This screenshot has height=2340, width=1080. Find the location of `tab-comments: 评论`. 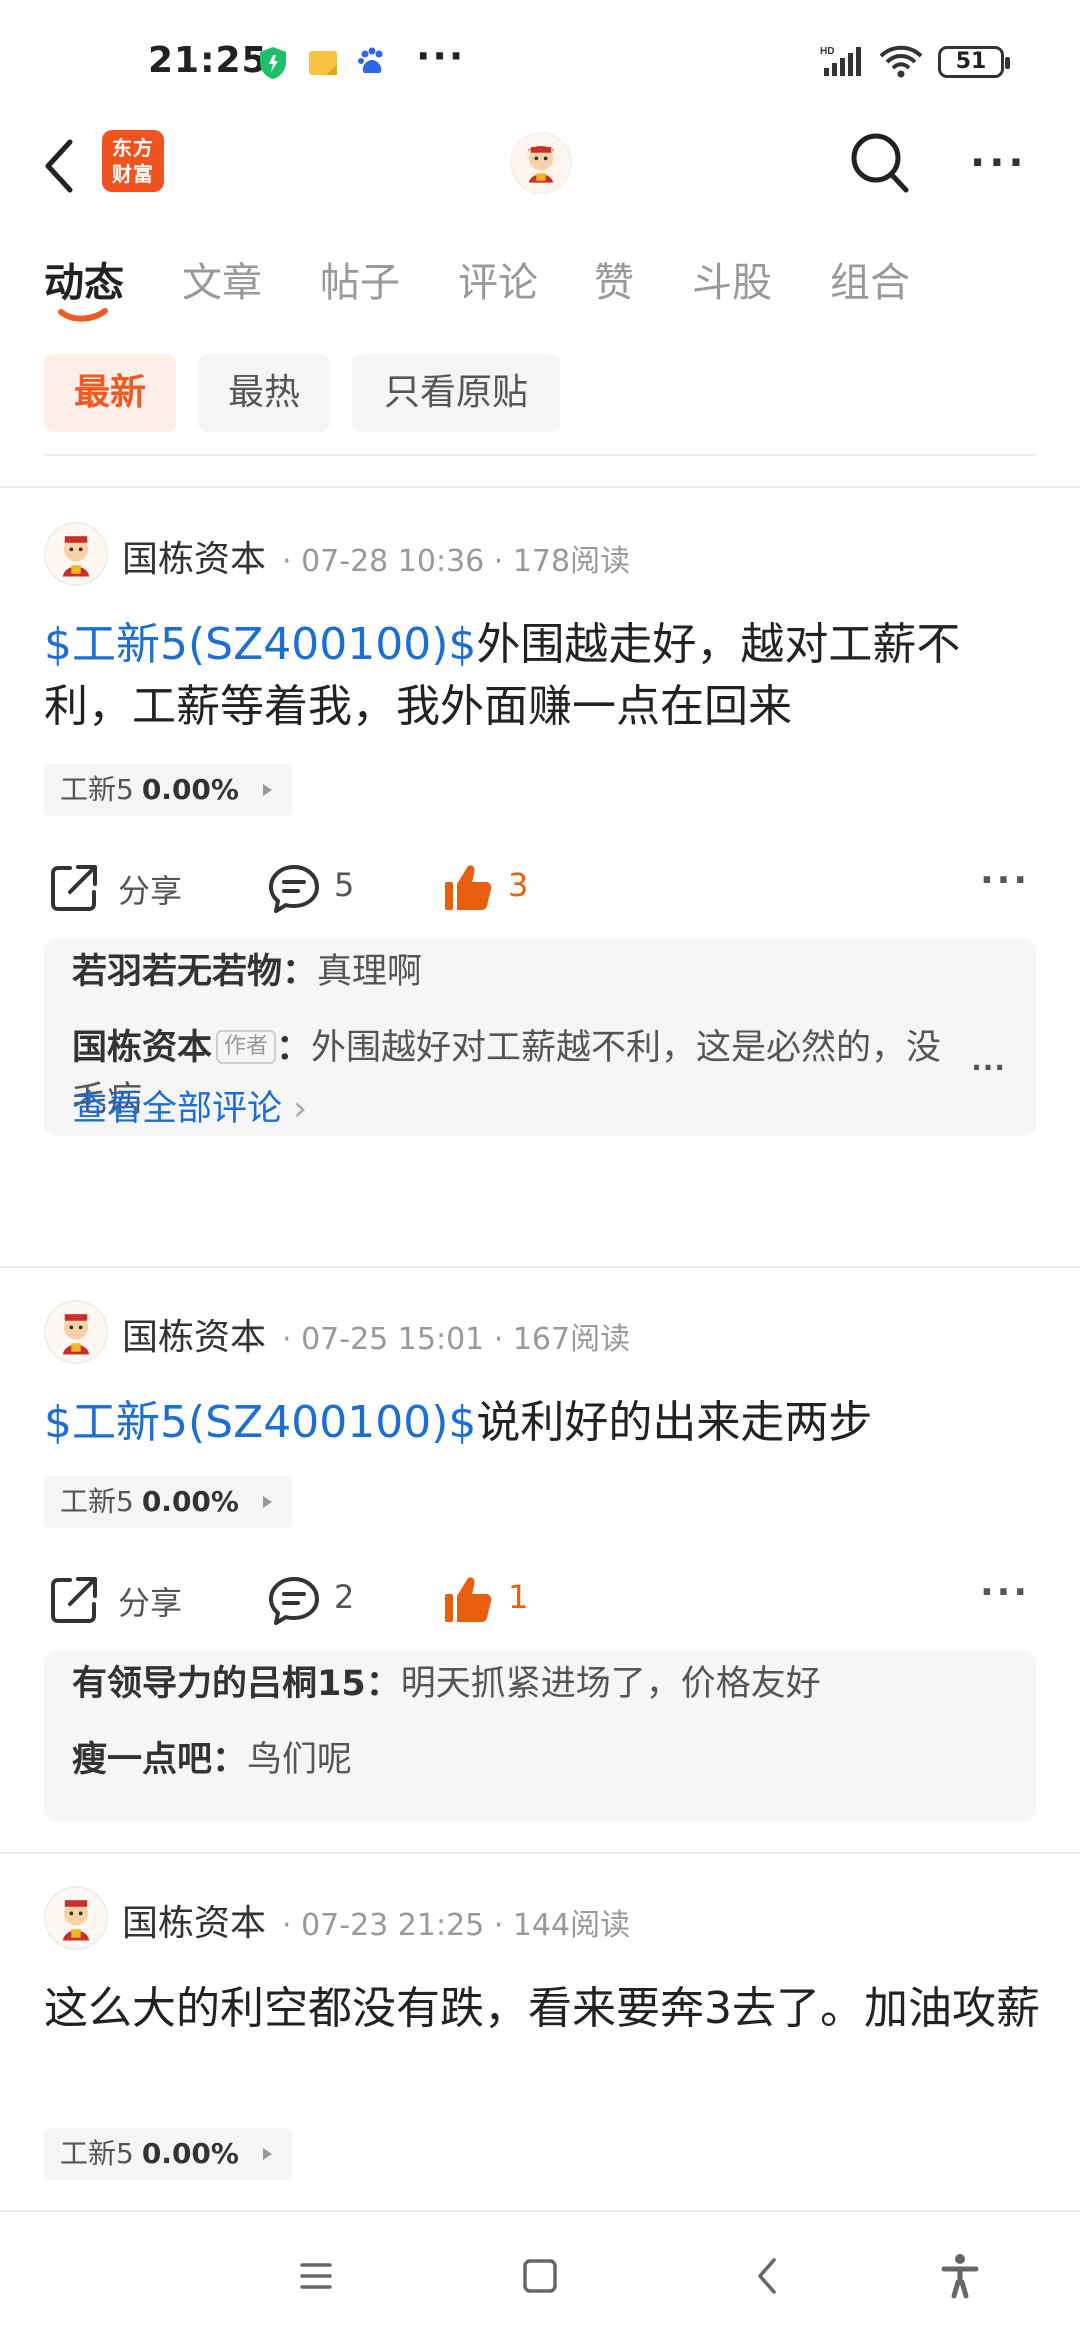

tab-comments: 评论 is located at coordinates (498, 279).